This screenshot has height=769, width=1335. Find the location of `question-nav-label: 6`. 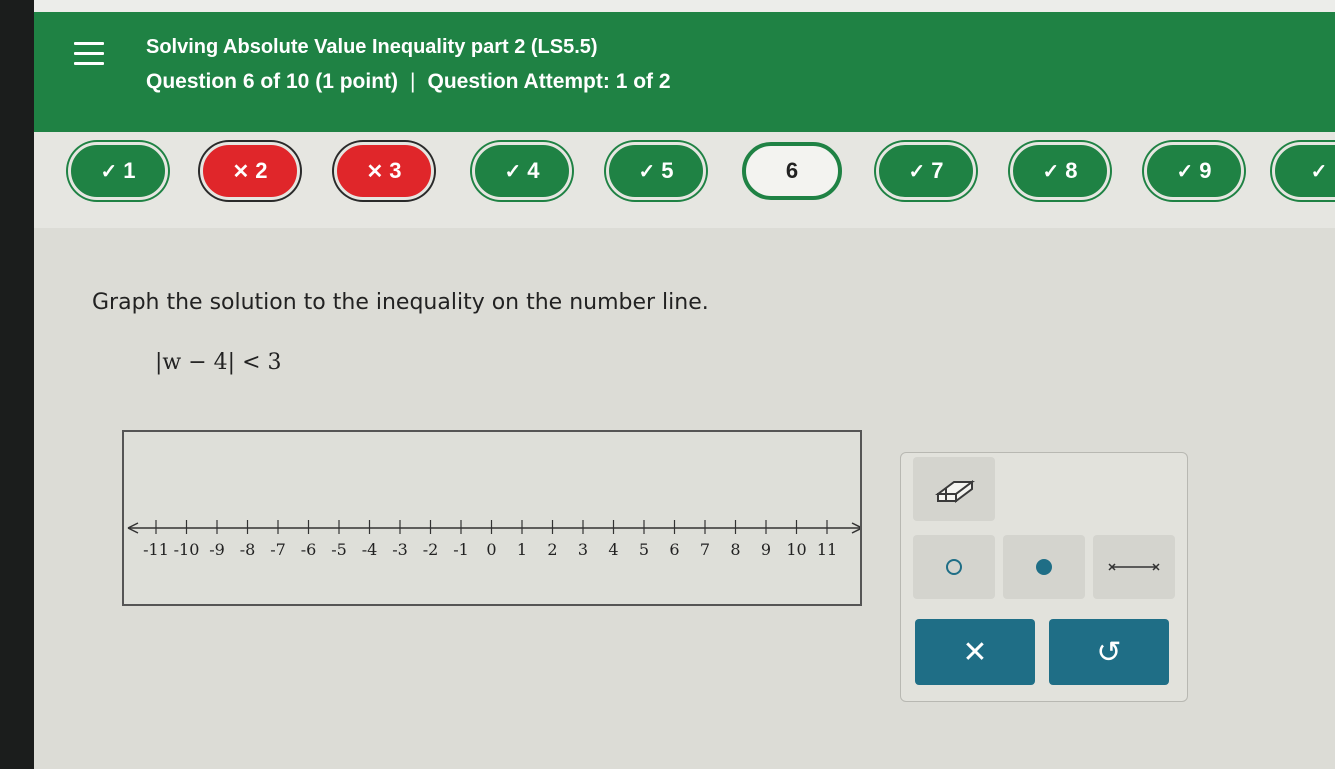

question-nav-label: 6 is located at coordinates (792, 170).